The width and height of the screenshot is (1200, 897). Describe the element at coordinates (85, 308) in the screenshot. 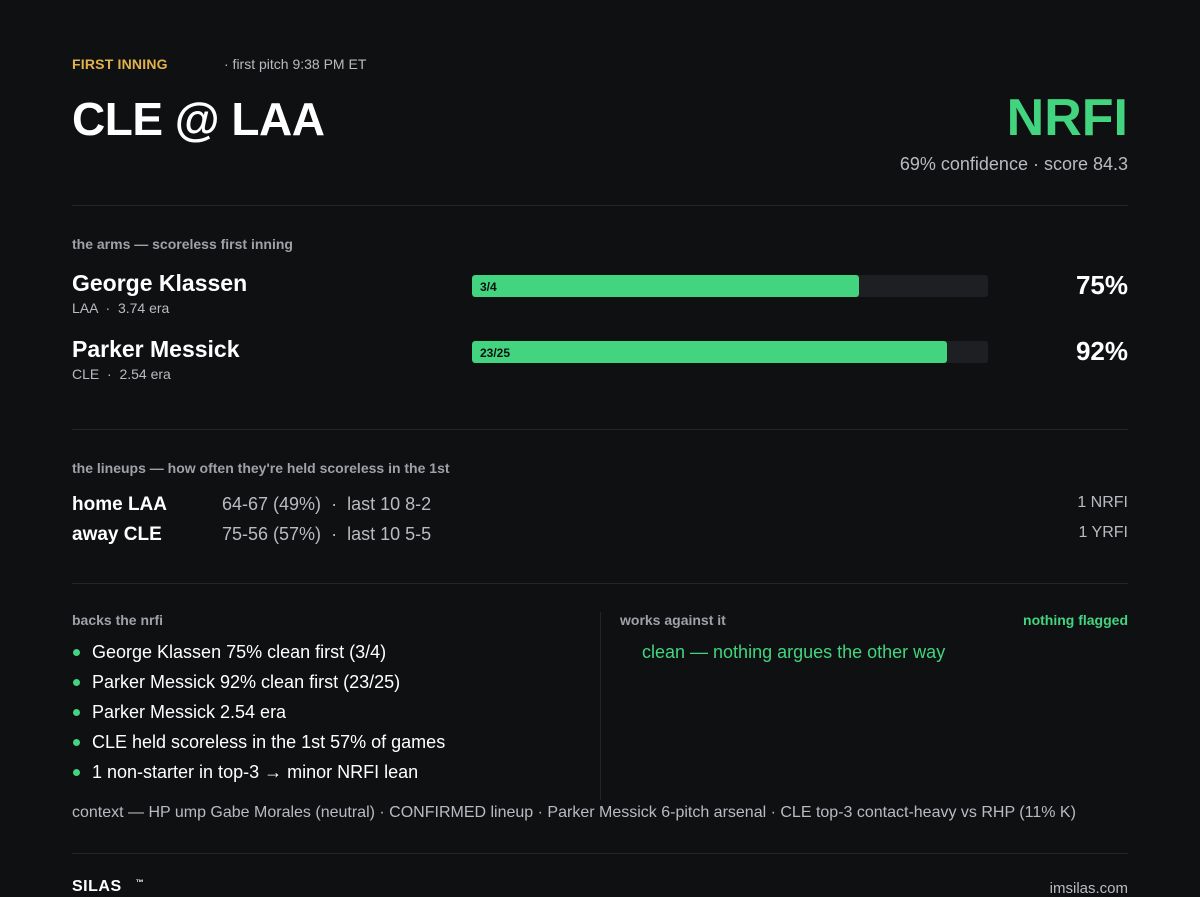

I see `pitcher-team: LAA` at that location.